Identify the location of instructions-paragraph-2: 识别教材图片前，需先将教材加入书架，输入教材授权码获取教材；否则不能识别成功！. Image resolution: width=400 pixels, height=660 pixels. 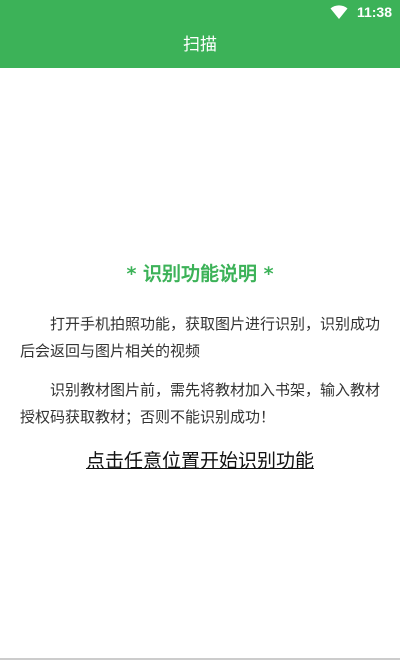
(200, 403).